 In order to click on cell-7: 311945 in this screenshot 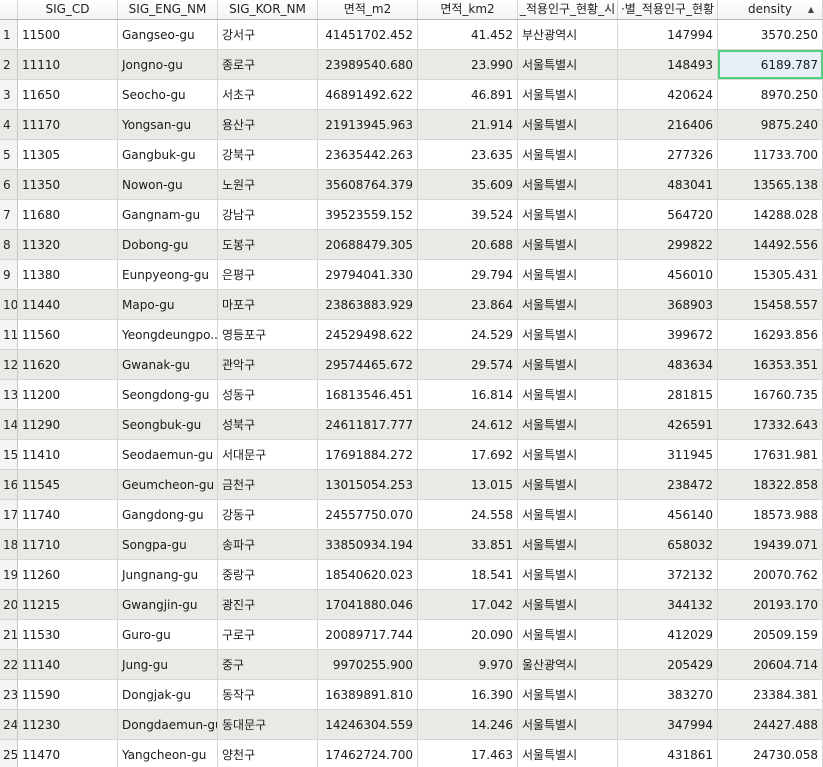, I will do `click(668, 454)`.